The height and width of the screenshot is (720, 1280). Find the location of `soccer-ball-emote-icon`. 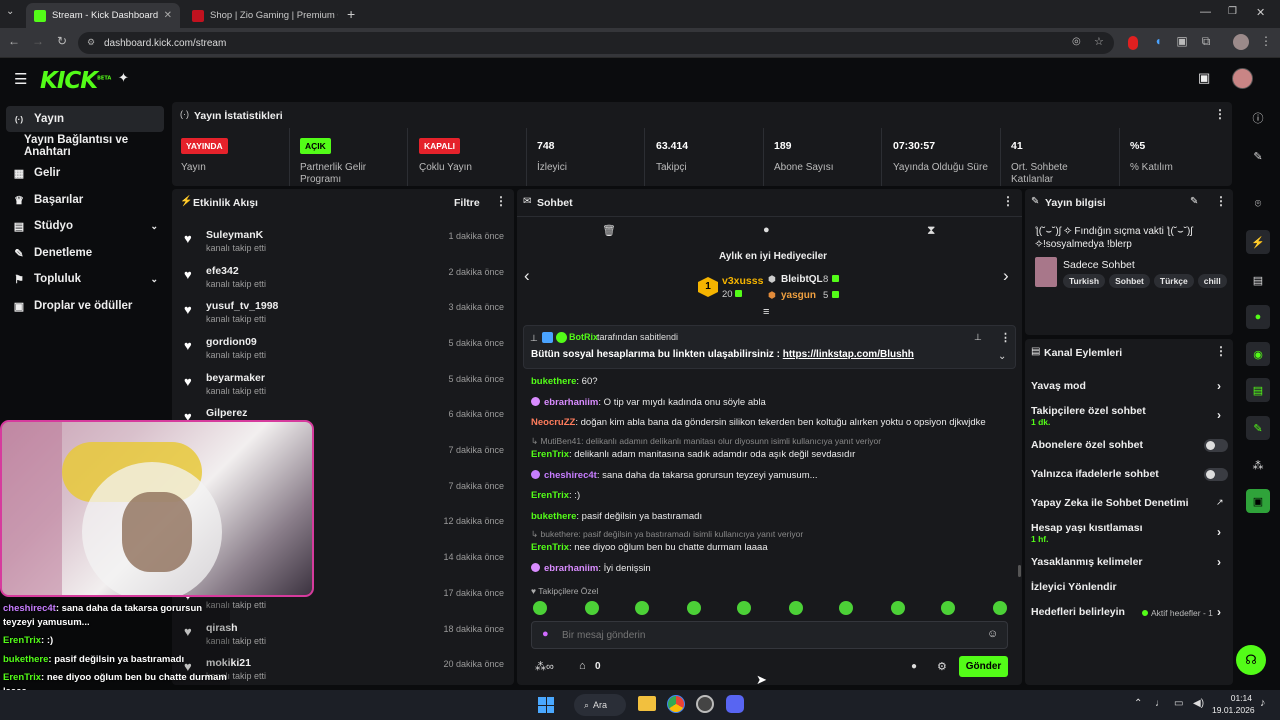

soccer-ball-emote-icon is located at coordinates (642, 608).